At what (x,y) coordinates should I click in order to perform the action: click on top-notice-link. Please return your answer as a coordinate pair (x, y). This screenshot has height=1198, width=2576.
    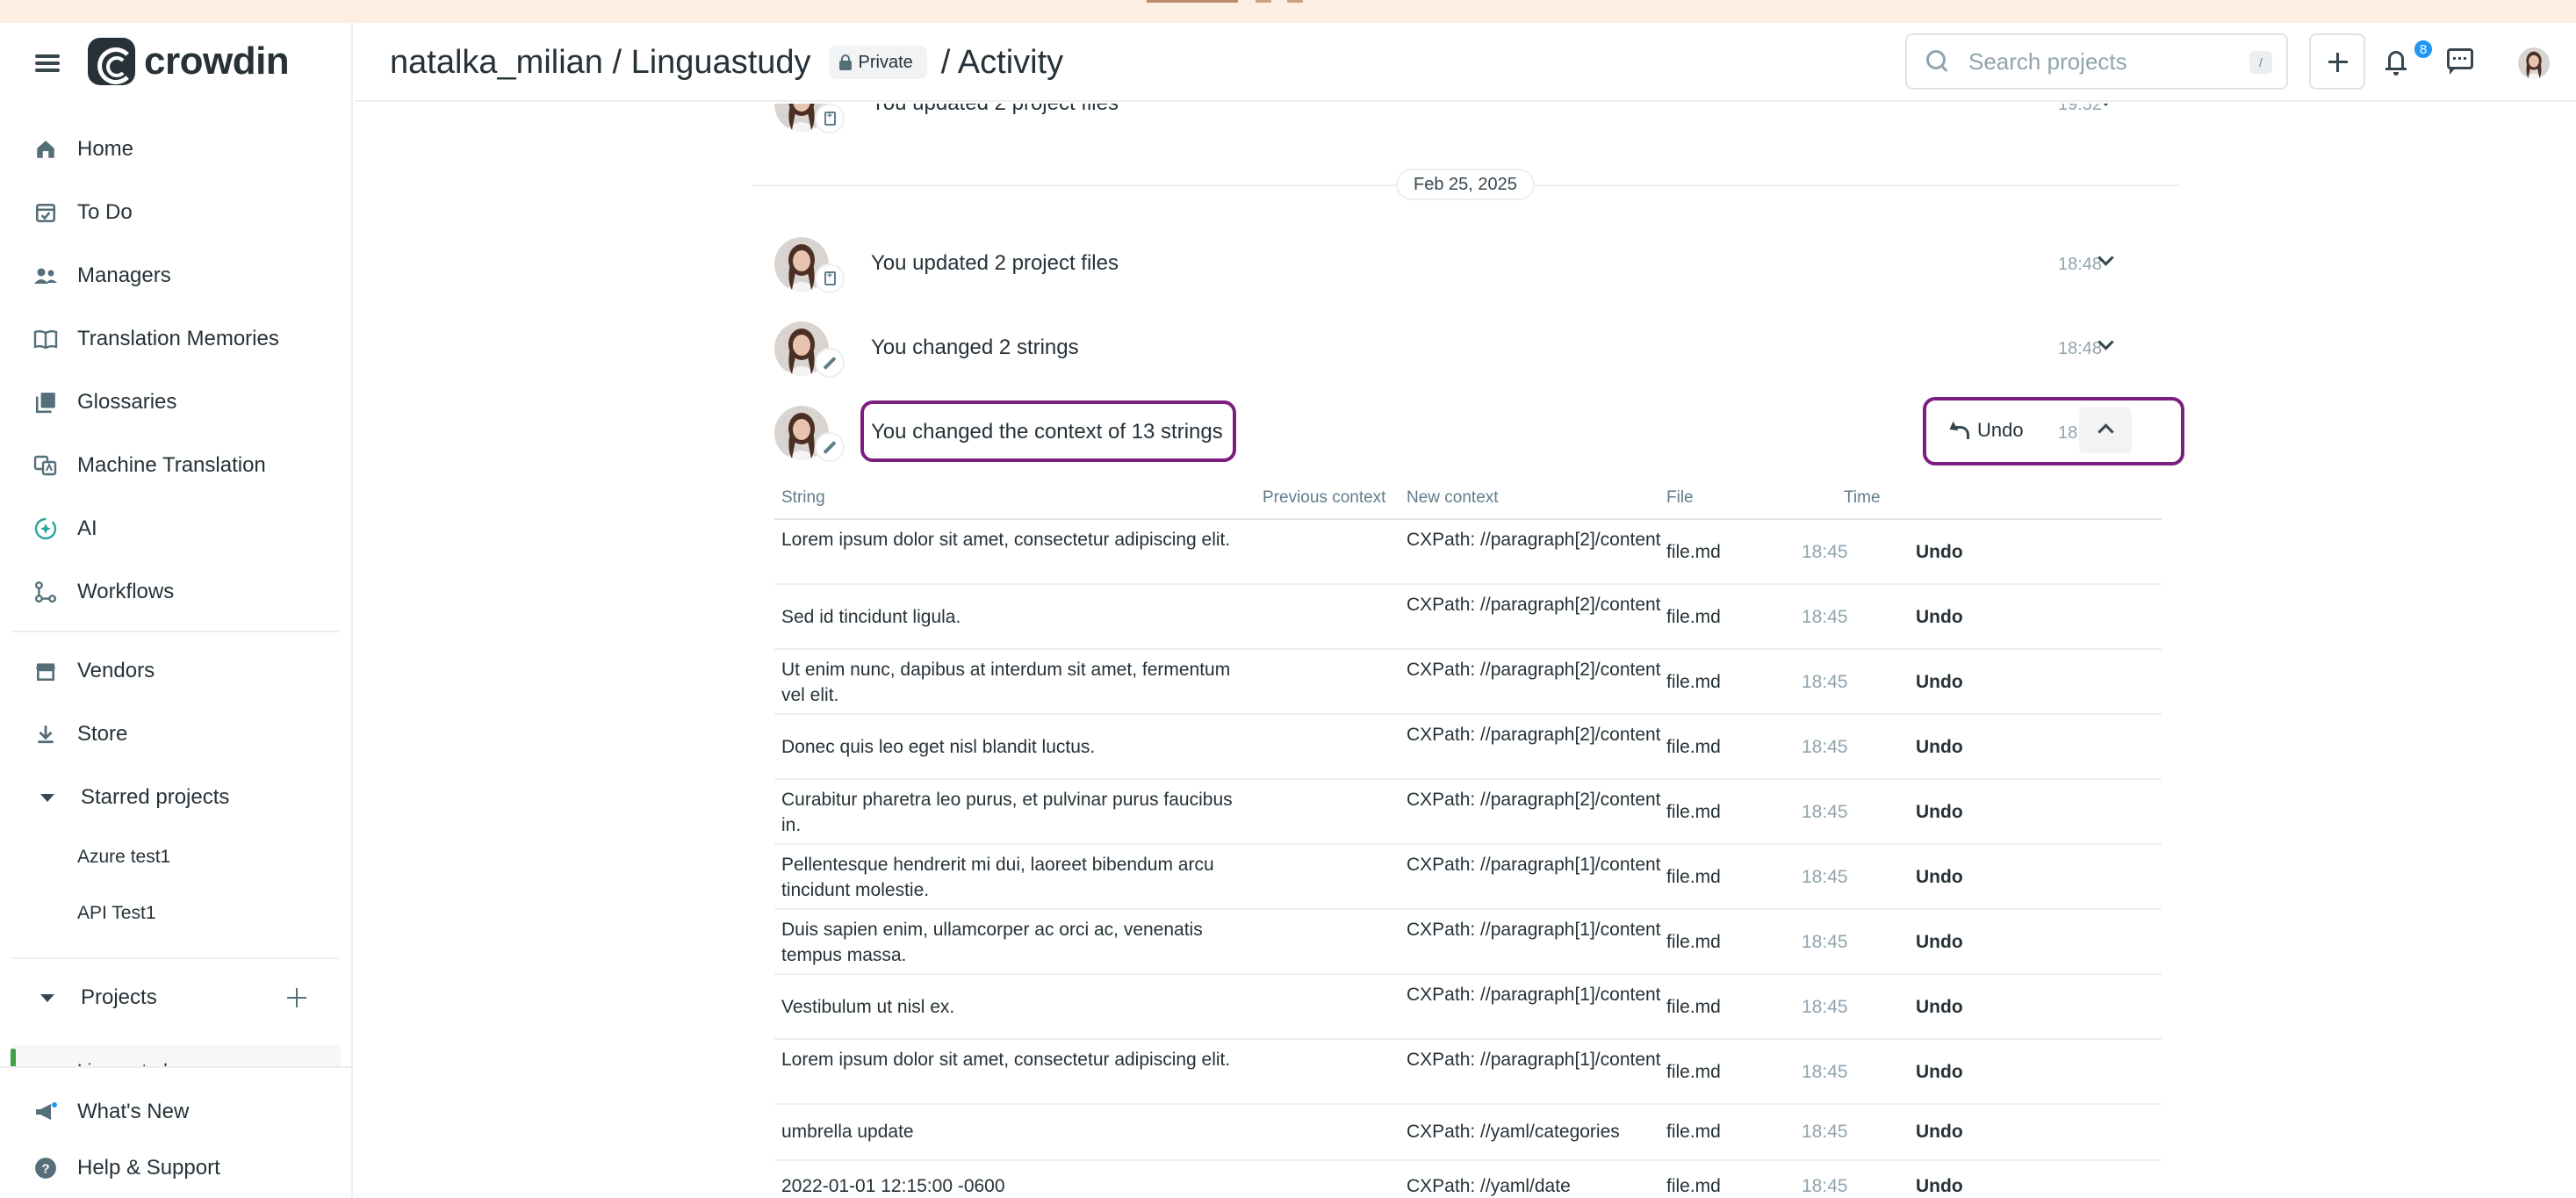
    Looking at the image, I should click on (1192, 1).